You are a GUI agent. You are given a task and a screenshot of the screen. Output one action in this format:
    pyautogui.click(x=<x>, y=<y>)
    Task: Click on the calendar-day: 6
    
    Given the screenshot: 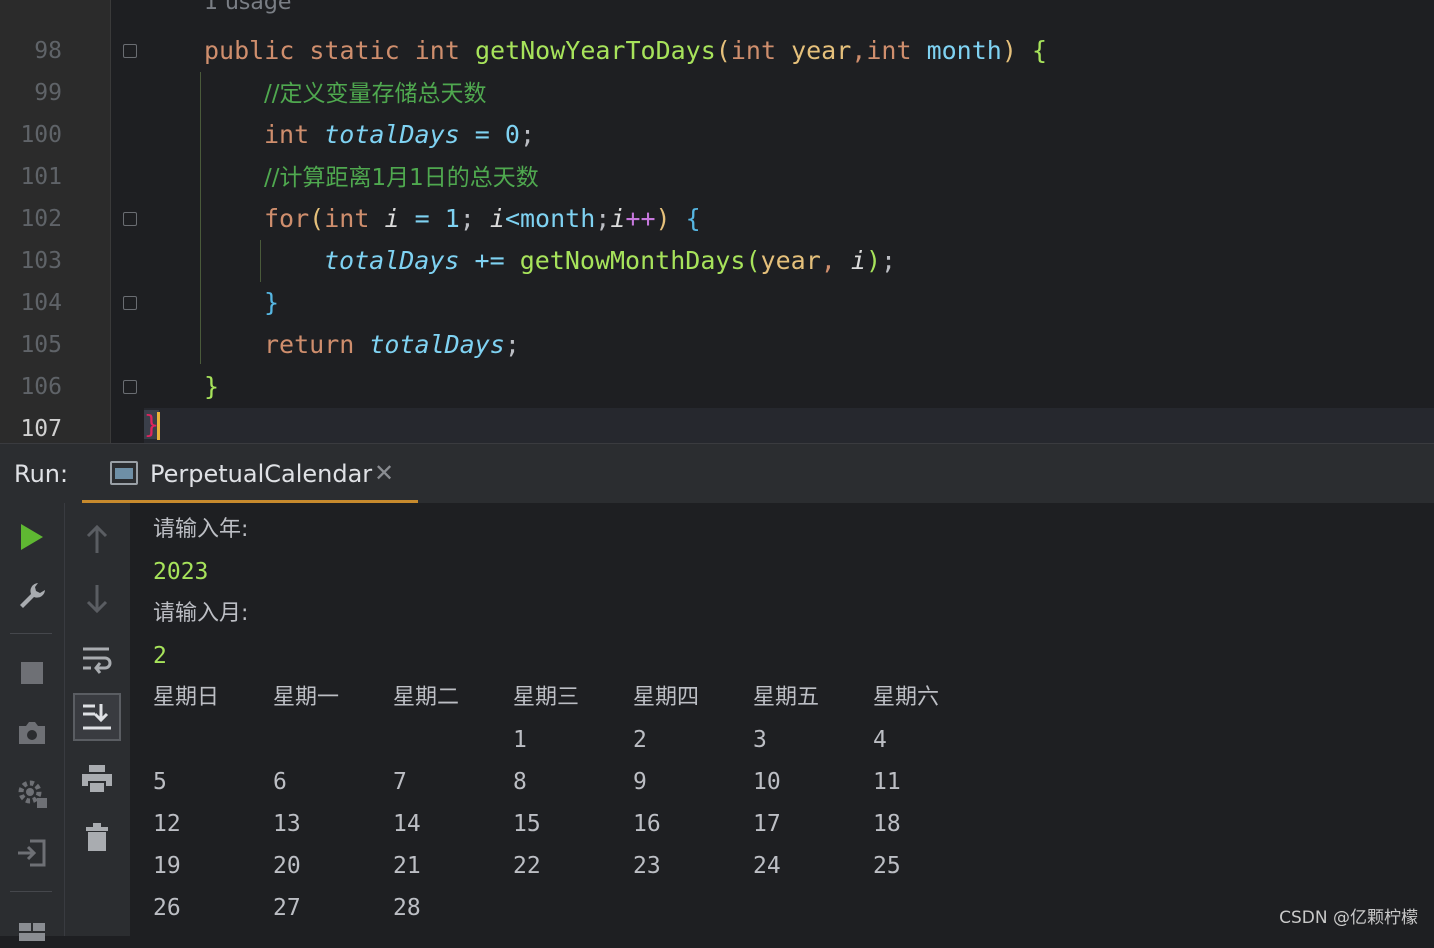 What is the action you would take?
    pyautogui.click(x=280, y=782)
    